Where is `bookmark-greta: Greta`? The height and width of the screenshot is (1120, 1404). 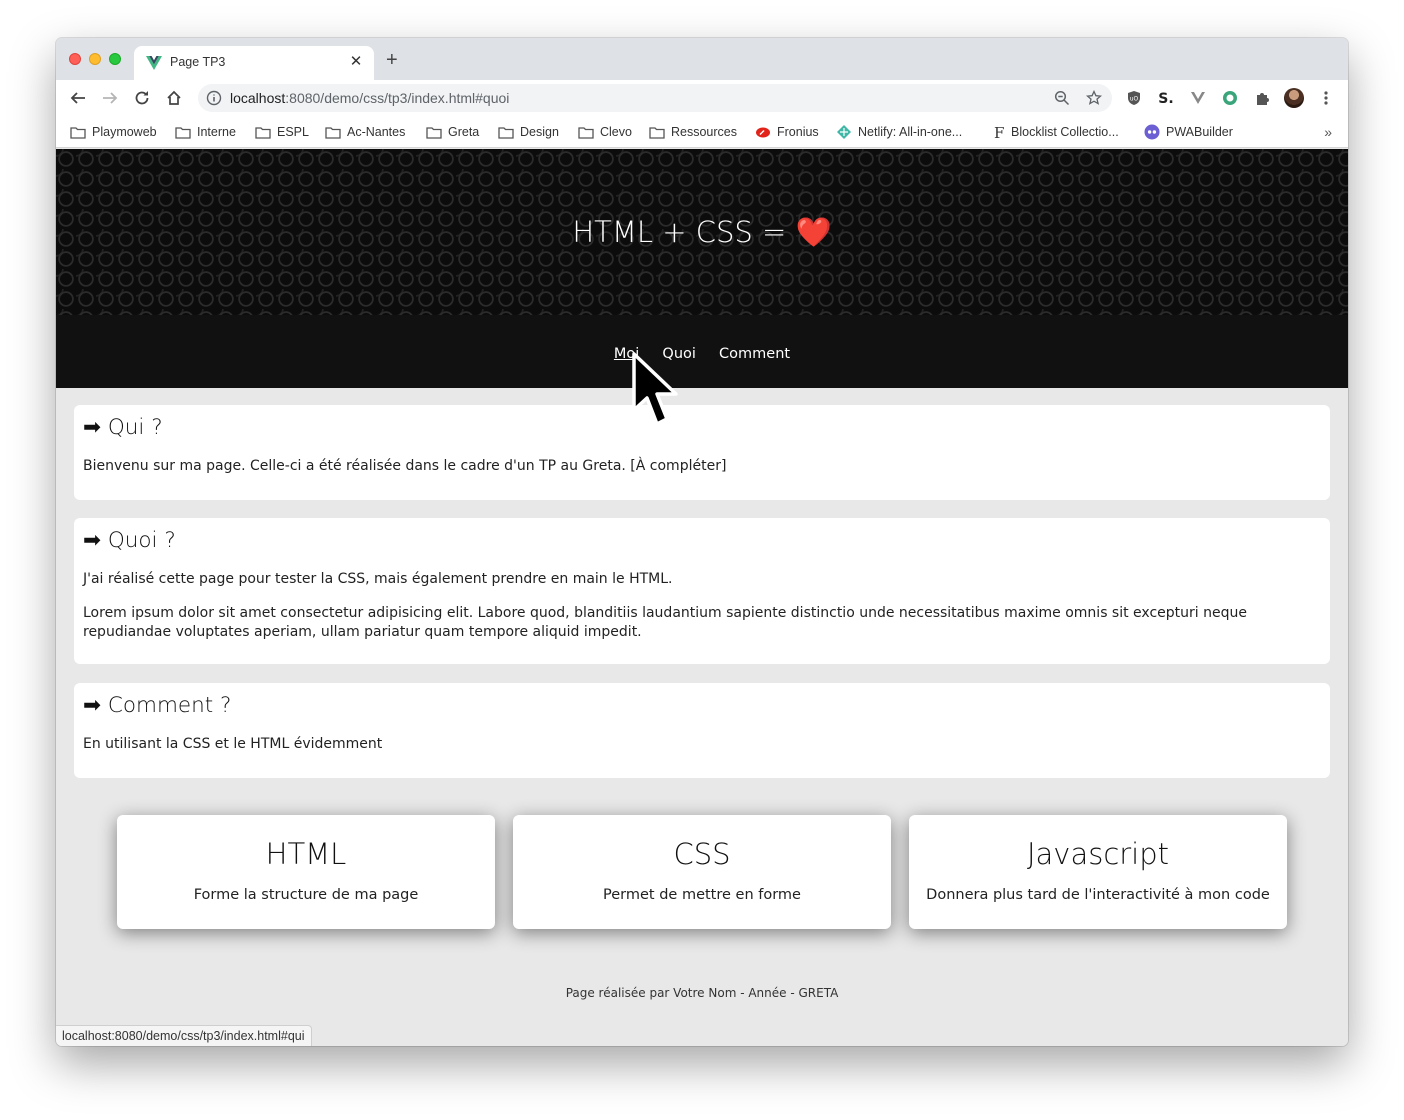
bookmark-greta: Greta is located at coordinates (452, 132).